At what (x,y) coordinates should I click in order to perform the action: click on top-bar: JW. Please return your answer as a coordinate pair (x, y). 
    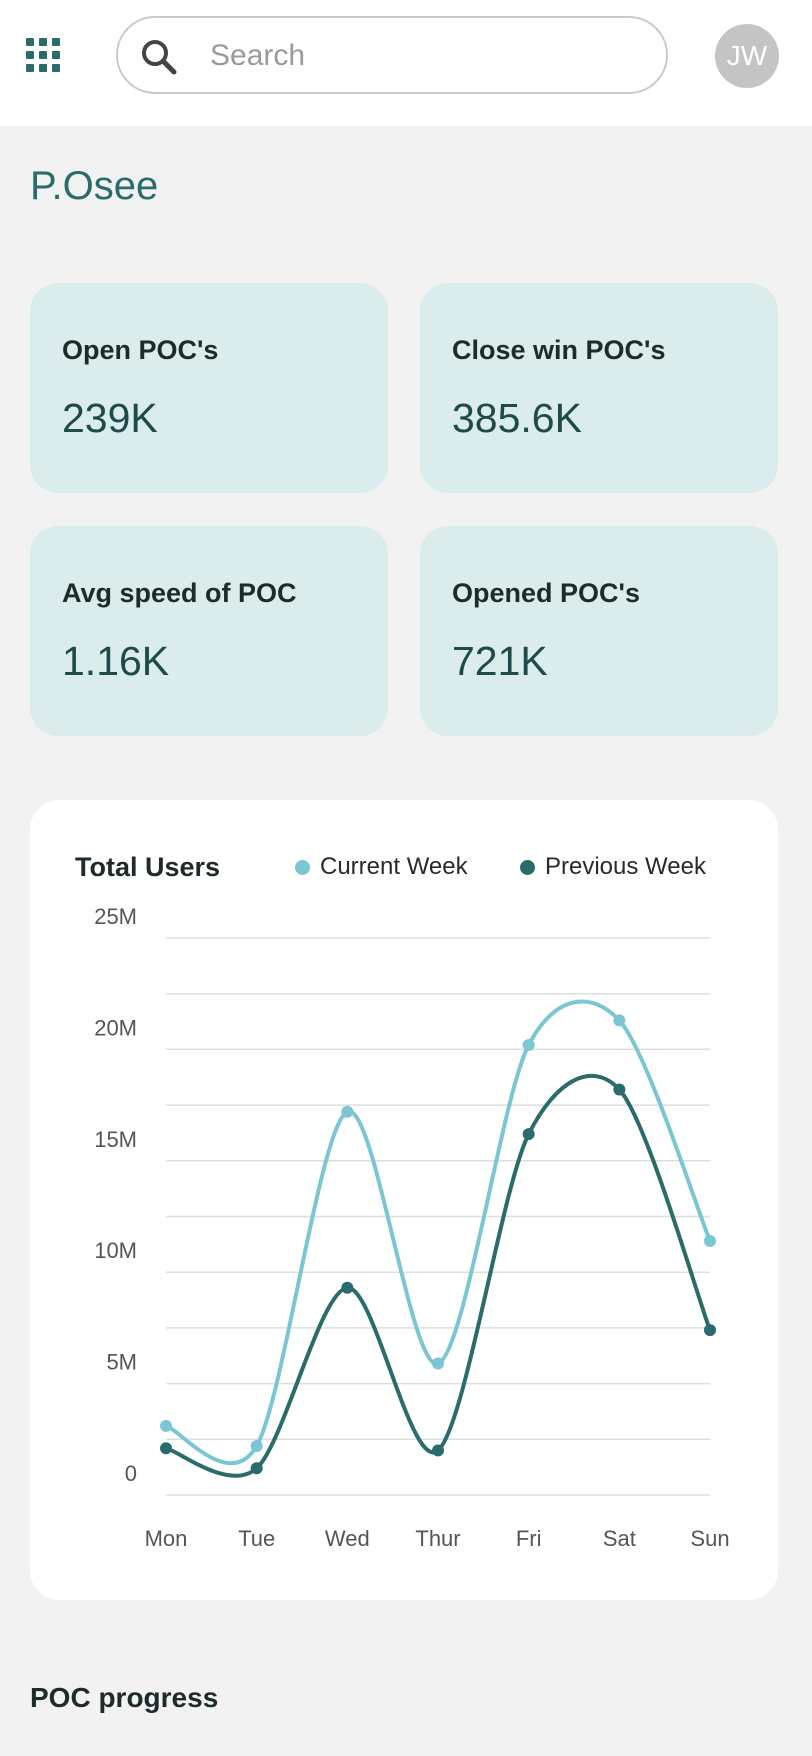
    Looking at the image, I should click on (406, 63).